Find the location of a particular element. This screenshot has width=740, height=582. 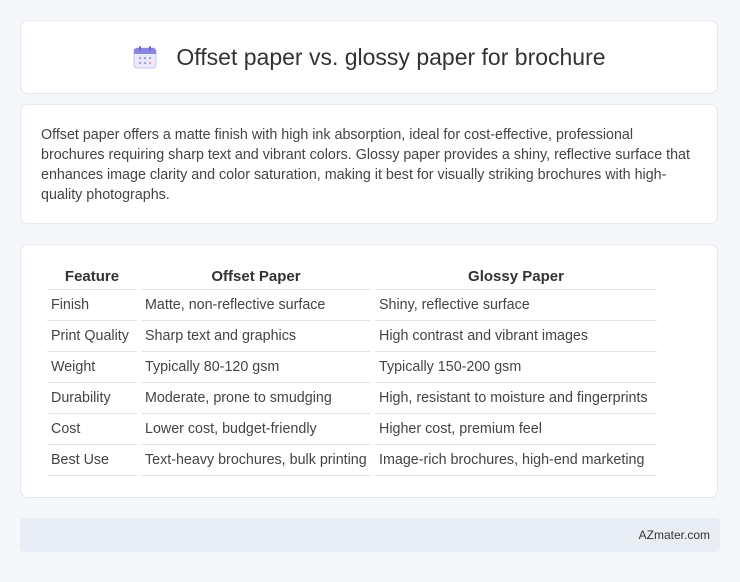

feature-cell: Best Use is located at coordinates (92, 460).